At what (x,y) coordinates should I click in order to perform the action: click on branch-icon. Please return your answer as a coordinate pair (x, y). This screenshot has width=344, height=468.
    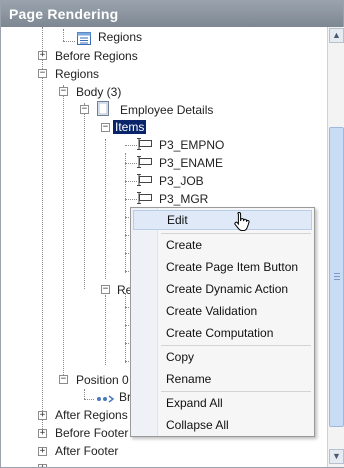
    Looking at the image, I should click on (106, 400).